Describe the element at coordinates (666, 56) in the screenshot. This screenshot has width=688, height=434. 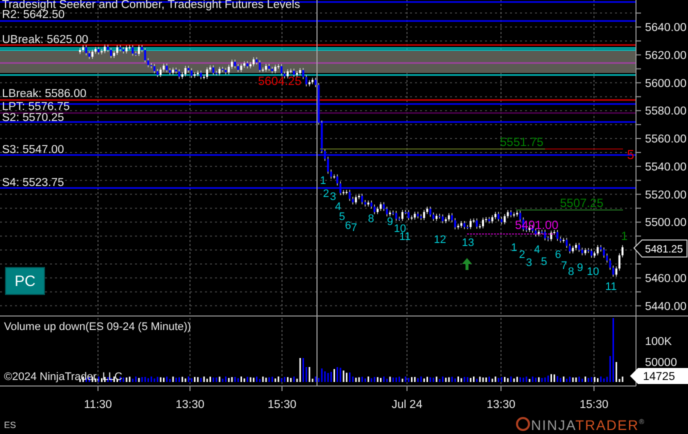
I see `price-tick-label: 5620.00` at that location.